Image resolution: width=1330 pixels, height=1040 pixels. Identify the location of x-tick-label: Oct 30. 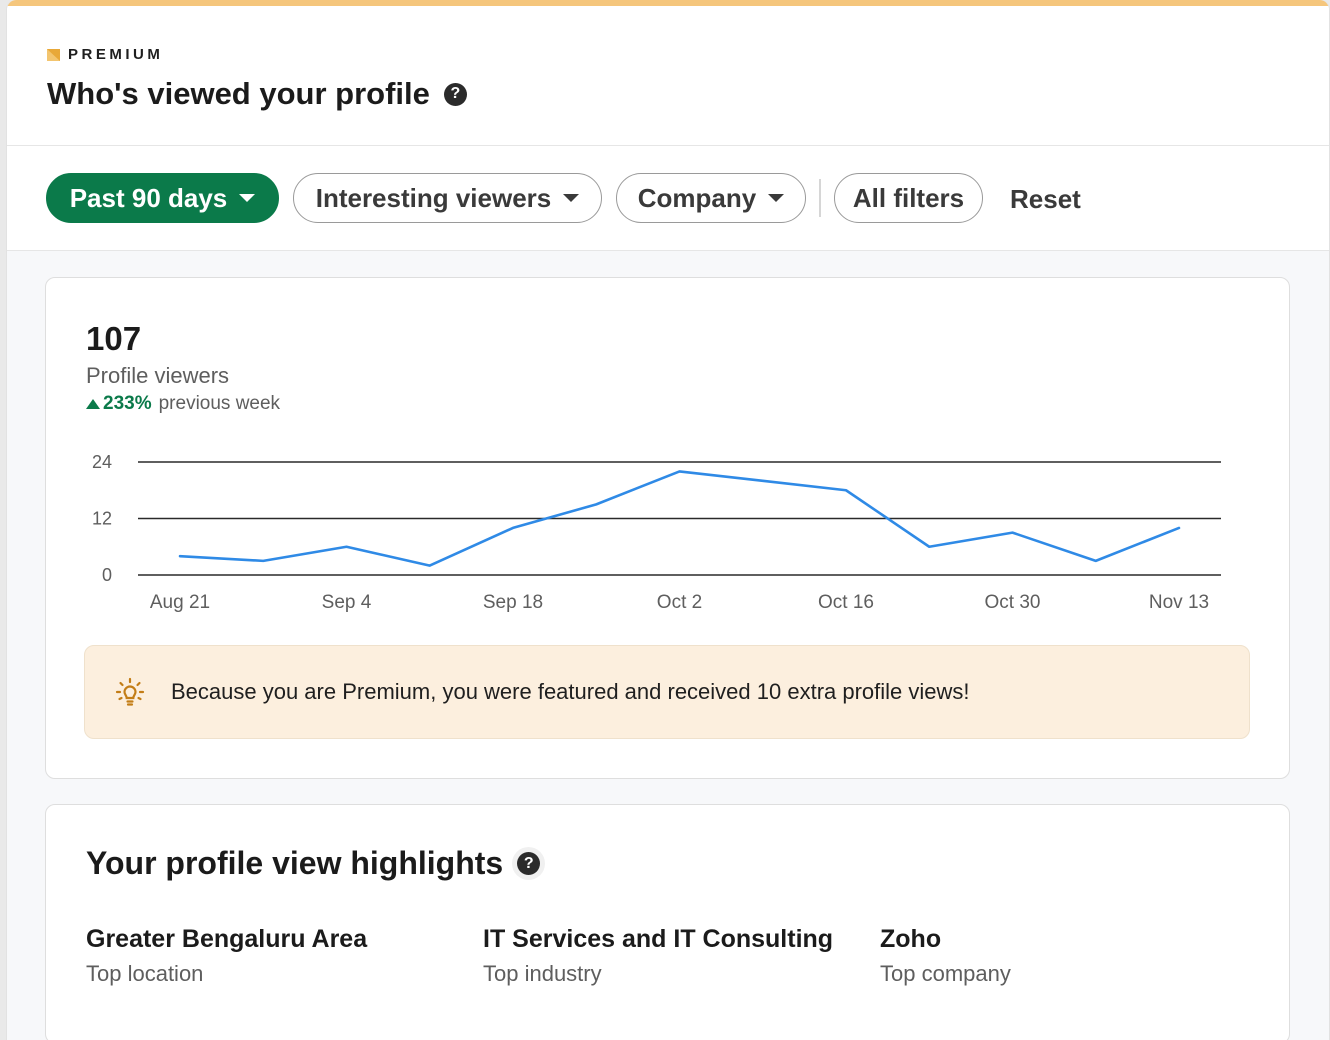
(1013, 602).